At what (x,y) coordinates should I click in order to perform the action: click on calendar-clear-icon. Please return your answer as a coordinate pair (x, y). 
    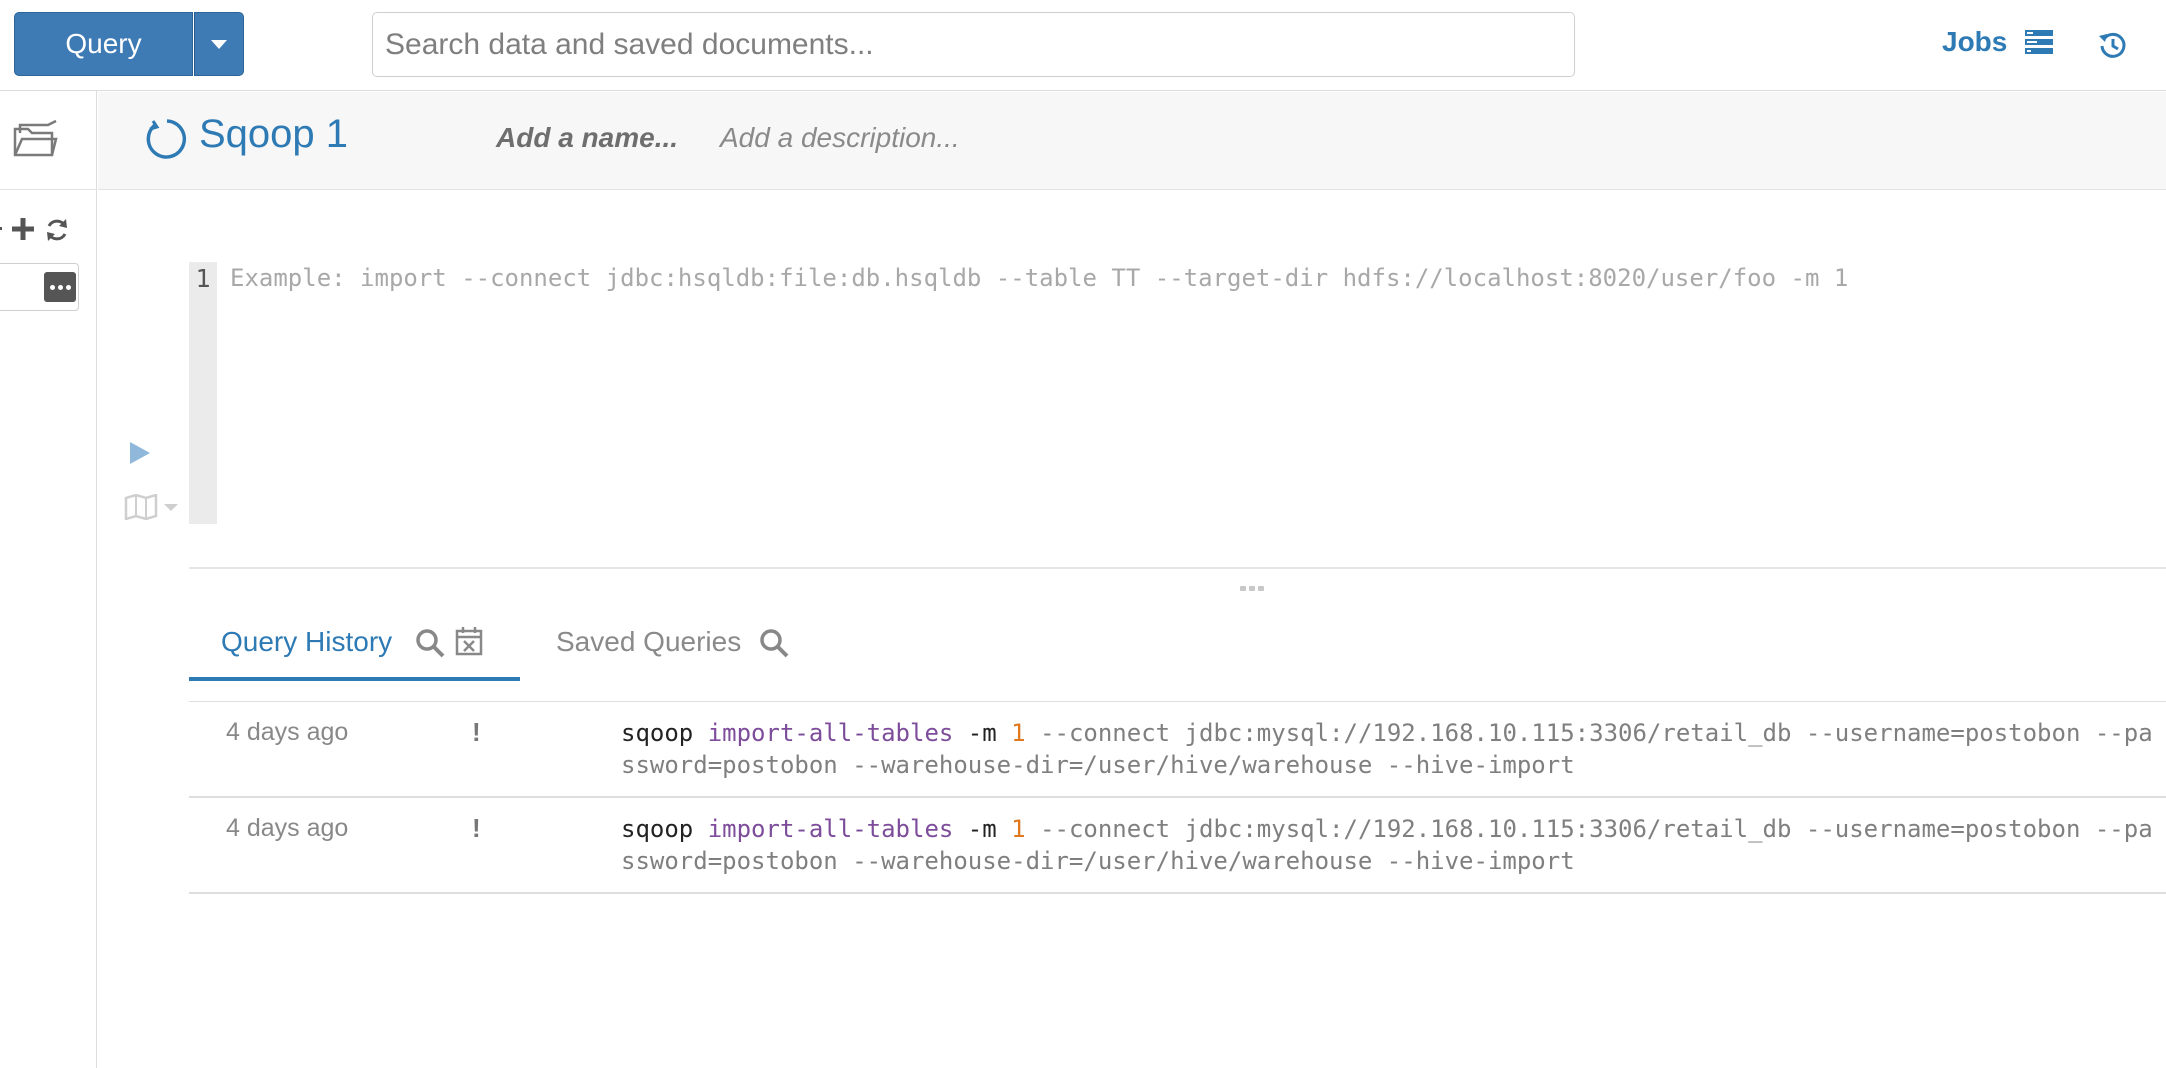
    Looking at the image, I should click on (469, 641).